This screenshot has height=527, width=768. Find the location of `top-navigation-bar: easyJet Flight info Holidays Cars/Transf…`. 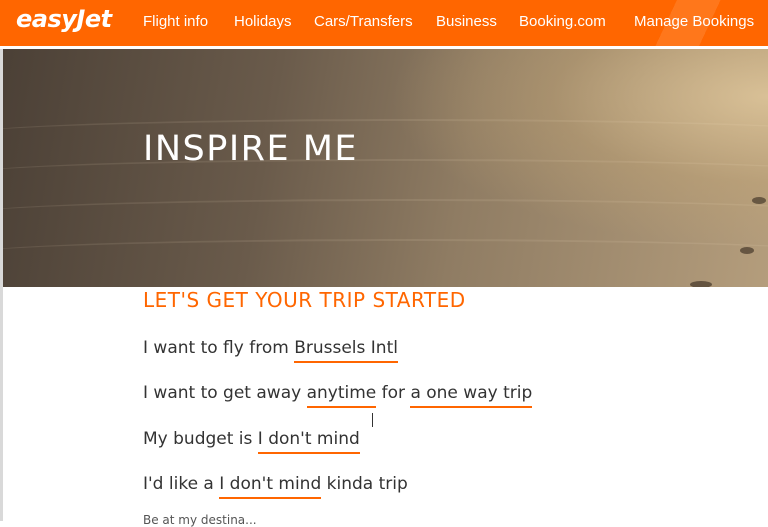

top-navigation-bar: easyJet Flight info Holidays Cars/Transf… is located at coordinates (384, 23).